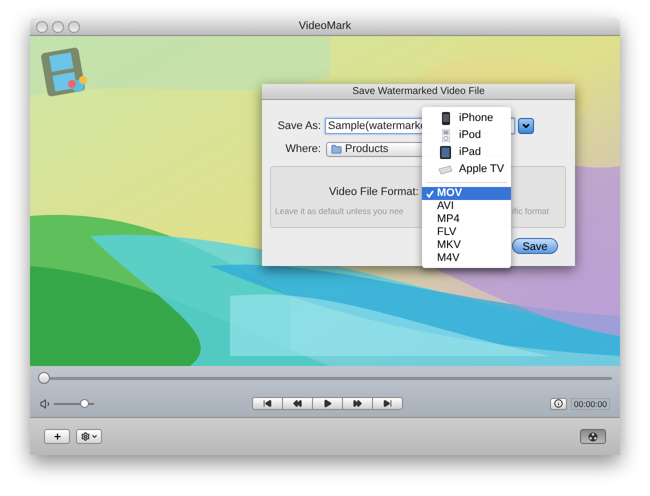  What do you see at coordinates (339, 211) in the screenshot?
I see `hint-text: Leave it as default unless you nee` at bounding box center [339, 211].